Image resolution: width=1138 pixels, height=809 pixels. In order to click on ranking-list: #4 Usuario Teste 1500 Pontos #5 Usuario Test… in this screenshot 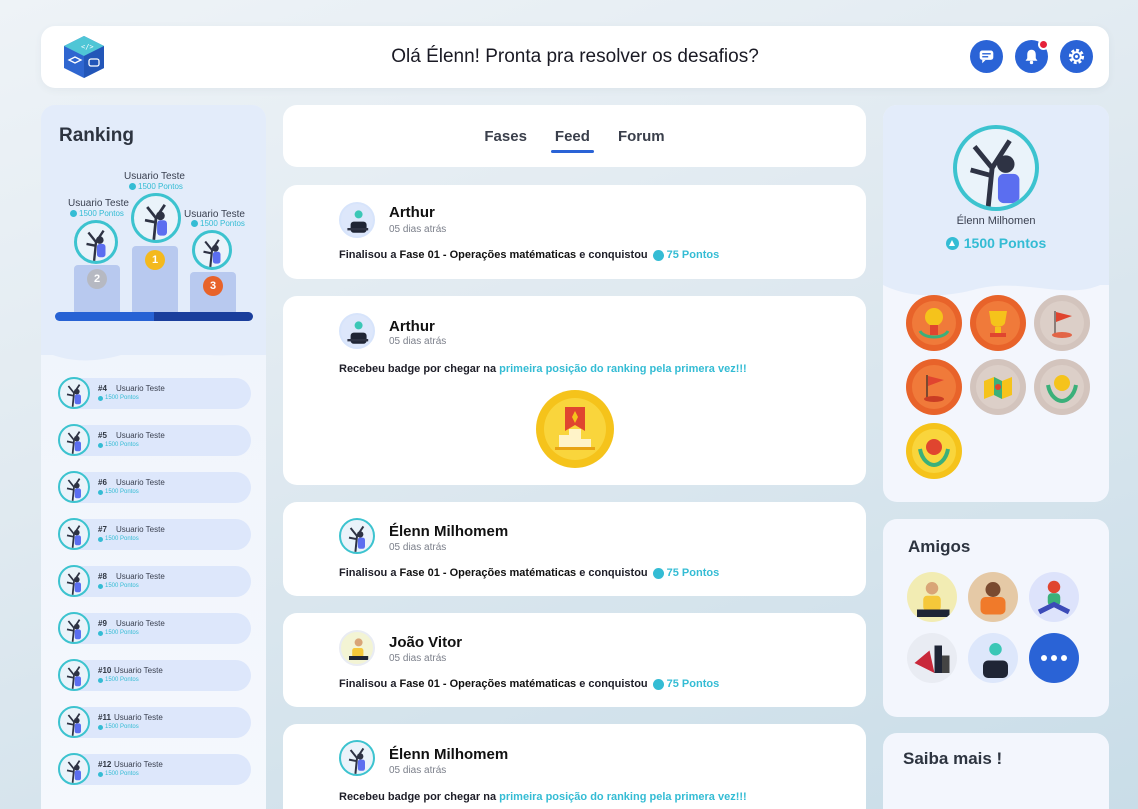, I will do `click(154, 589)`.